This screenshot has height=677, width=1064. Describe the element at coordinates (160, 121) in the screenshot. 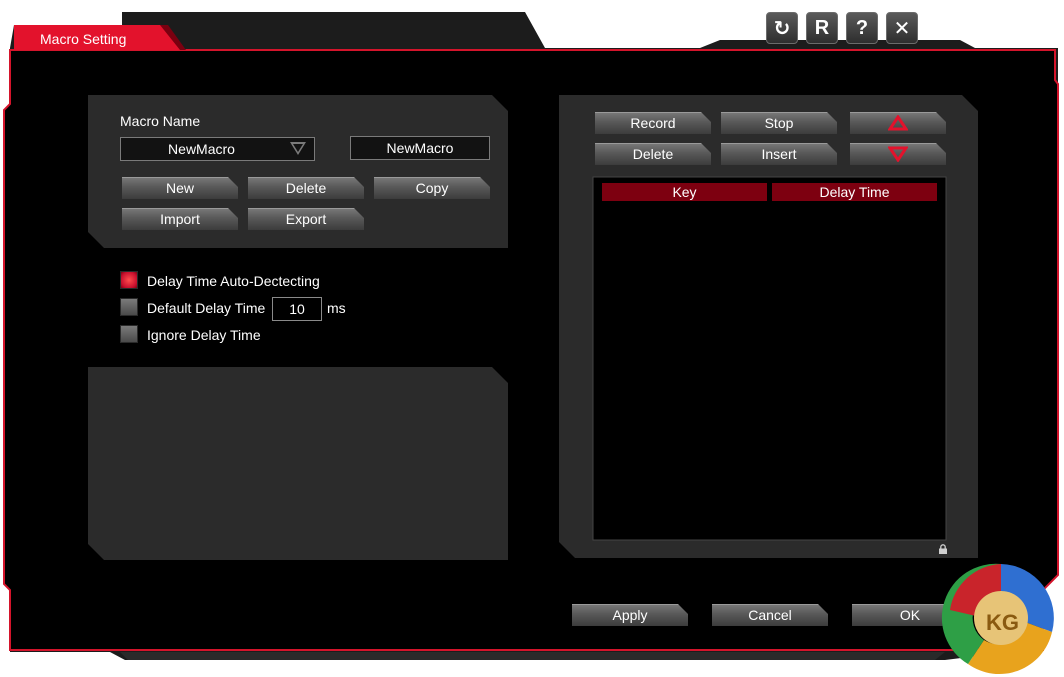

I see `macro-name-label: Macro Name` at that location.